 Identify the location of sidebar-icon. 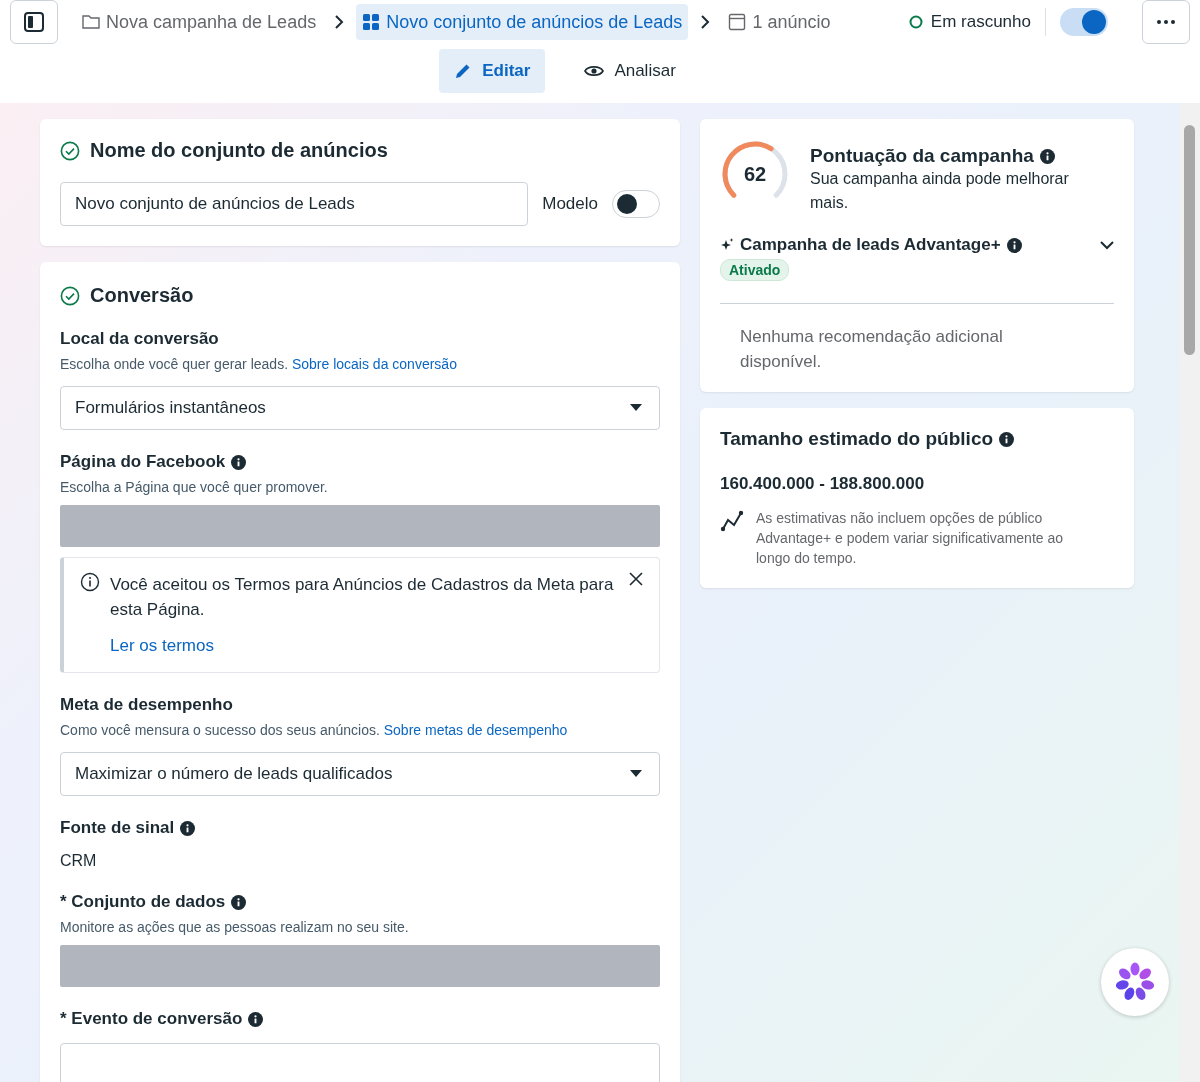
(34, 22).